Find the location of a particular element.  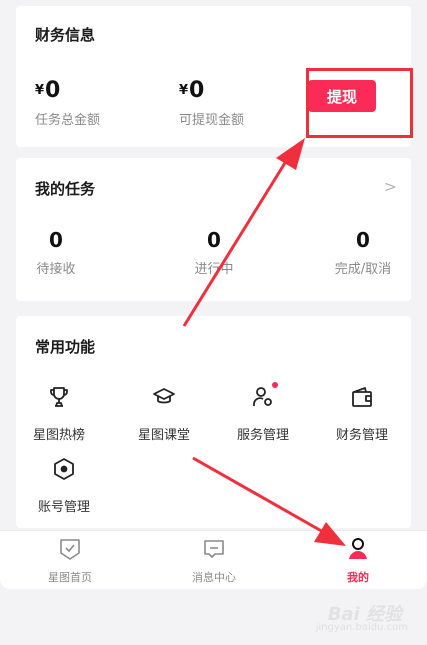

tab-me: 我的 is located at coordinates (358, 561).